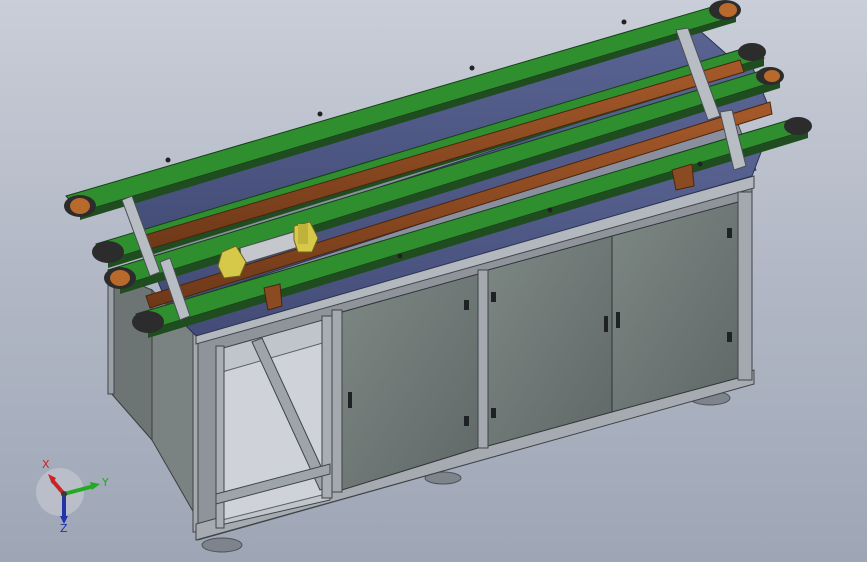 The width and height of the screenshot is (867, 562). I want to click on x-axis-label: X, so click(46, 464).